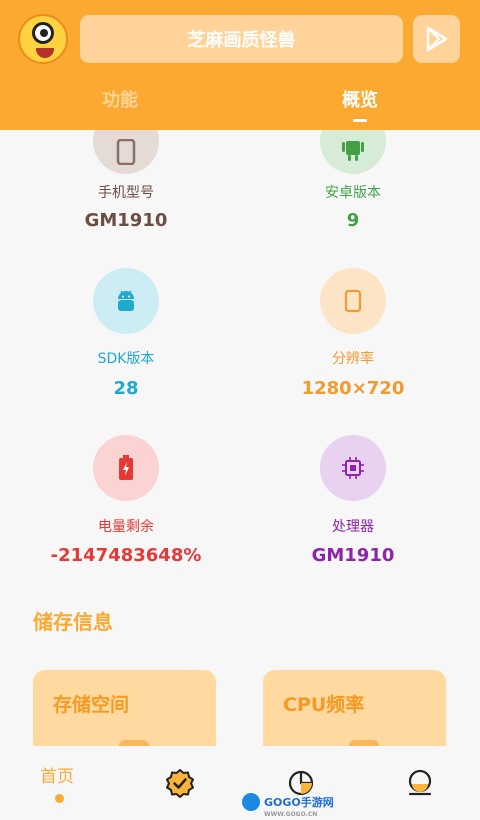  What do you see at coordinates (360, 120) in the screenshot?
I see `tab-indicator` at bounding box center [360, 120].